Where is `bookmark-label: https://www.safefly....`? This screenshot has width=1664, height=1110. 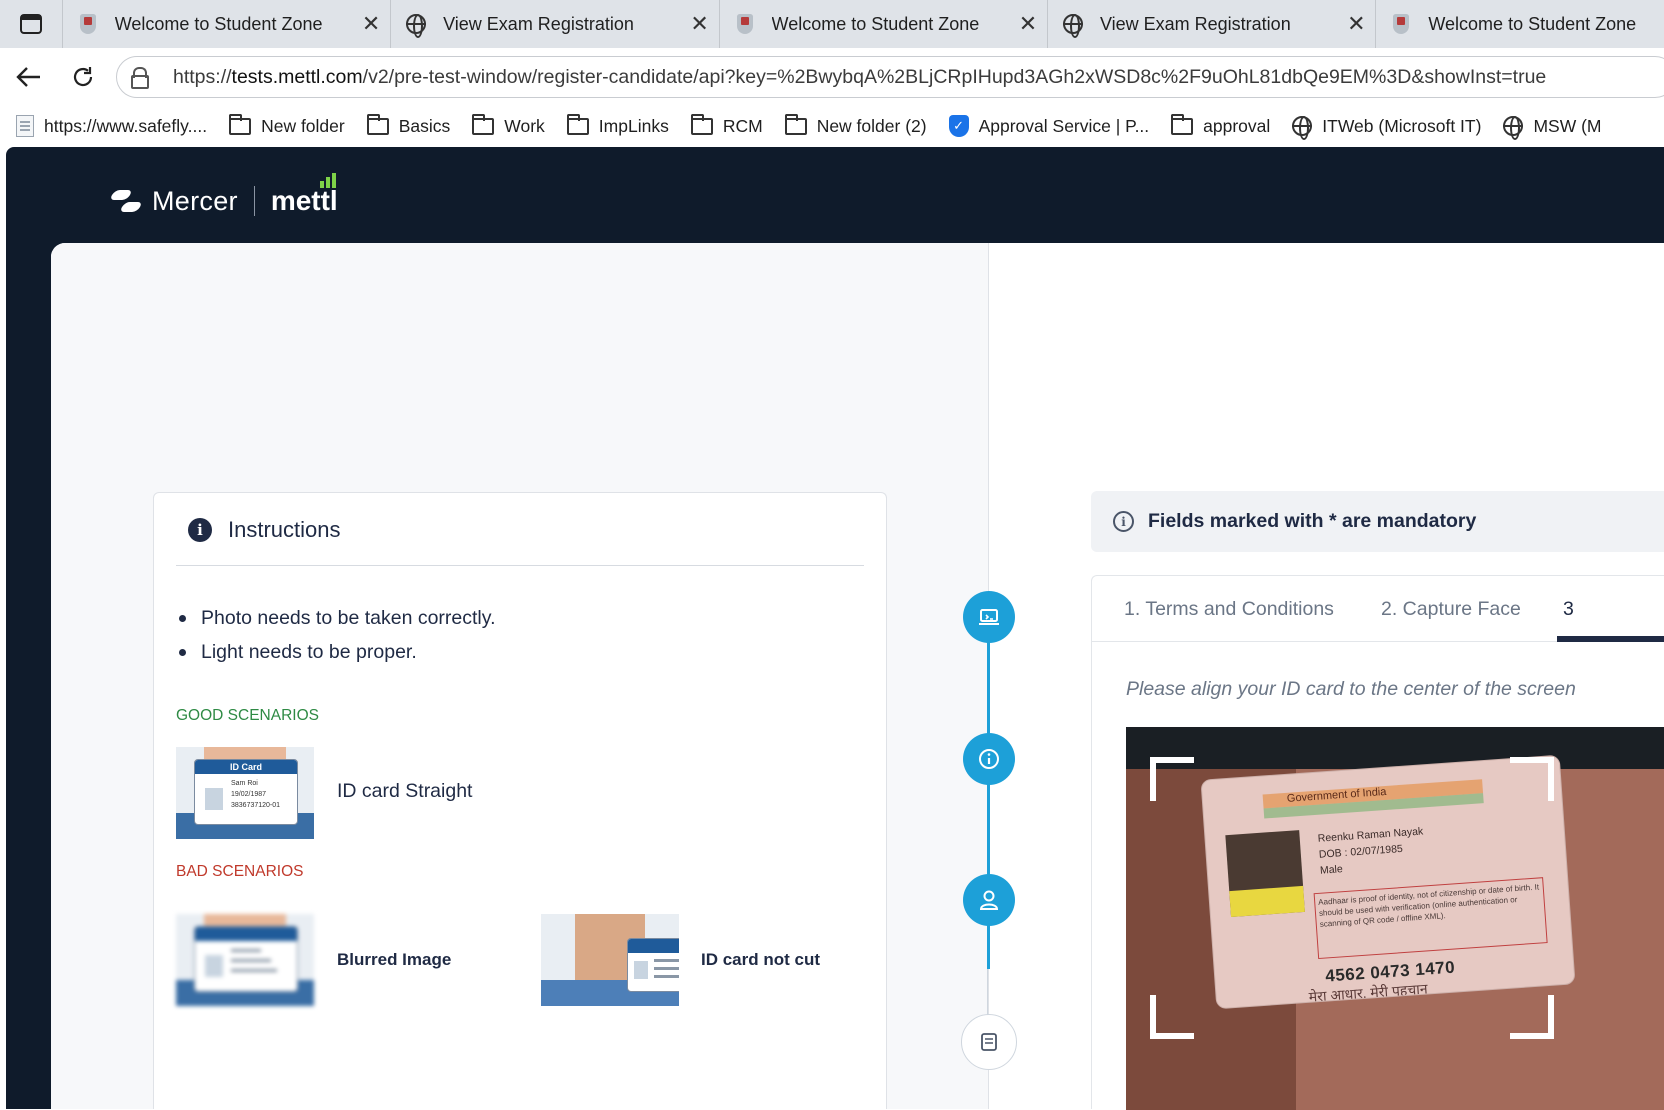
bookmark-label: https://www.safefly.... is located at coordinates (126, 125).